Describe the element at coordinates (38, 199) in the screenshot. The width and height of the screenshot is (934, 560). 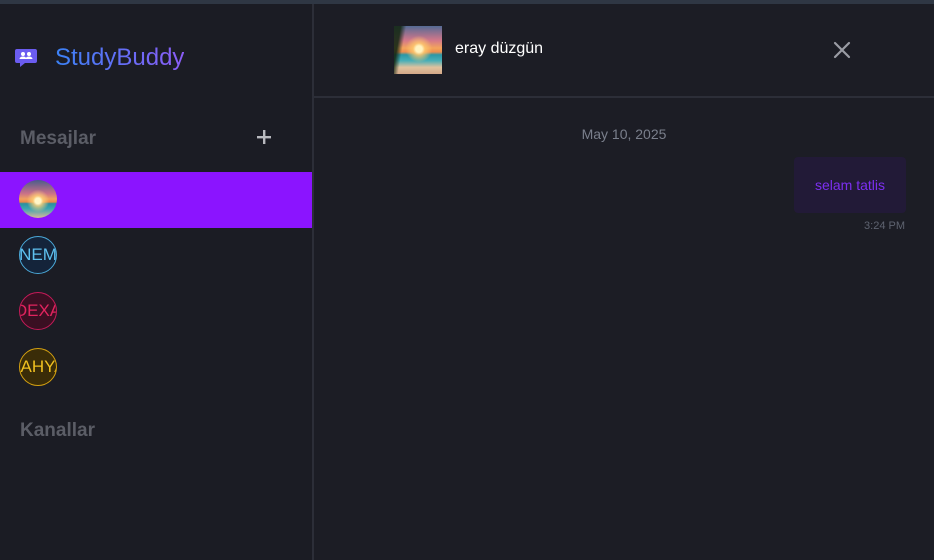
I see `avatar` at that location.